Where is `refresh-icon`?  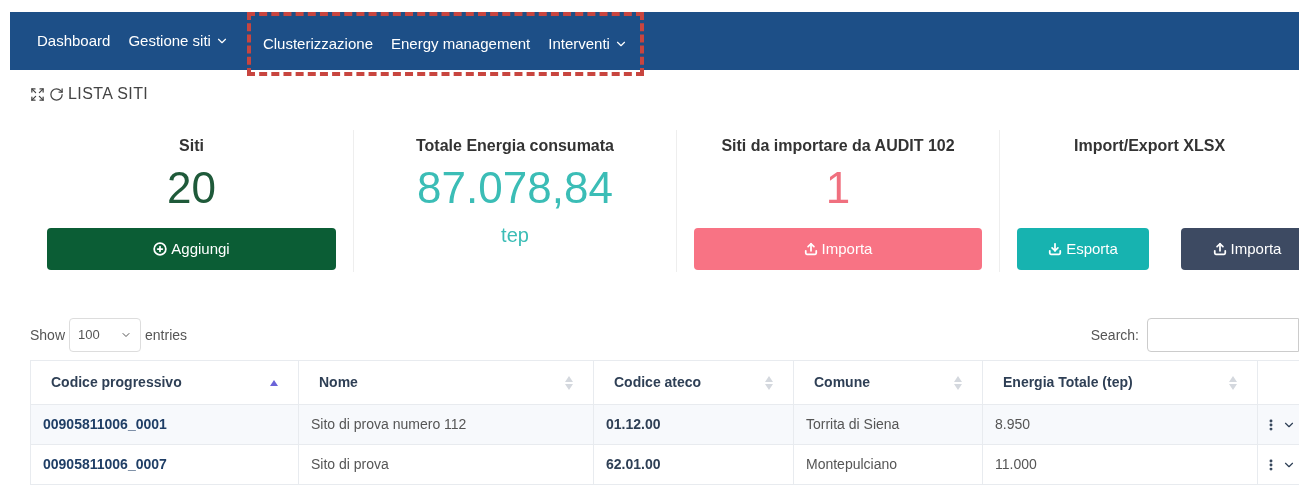 refresh-icon is located at coordinates (56, 94).